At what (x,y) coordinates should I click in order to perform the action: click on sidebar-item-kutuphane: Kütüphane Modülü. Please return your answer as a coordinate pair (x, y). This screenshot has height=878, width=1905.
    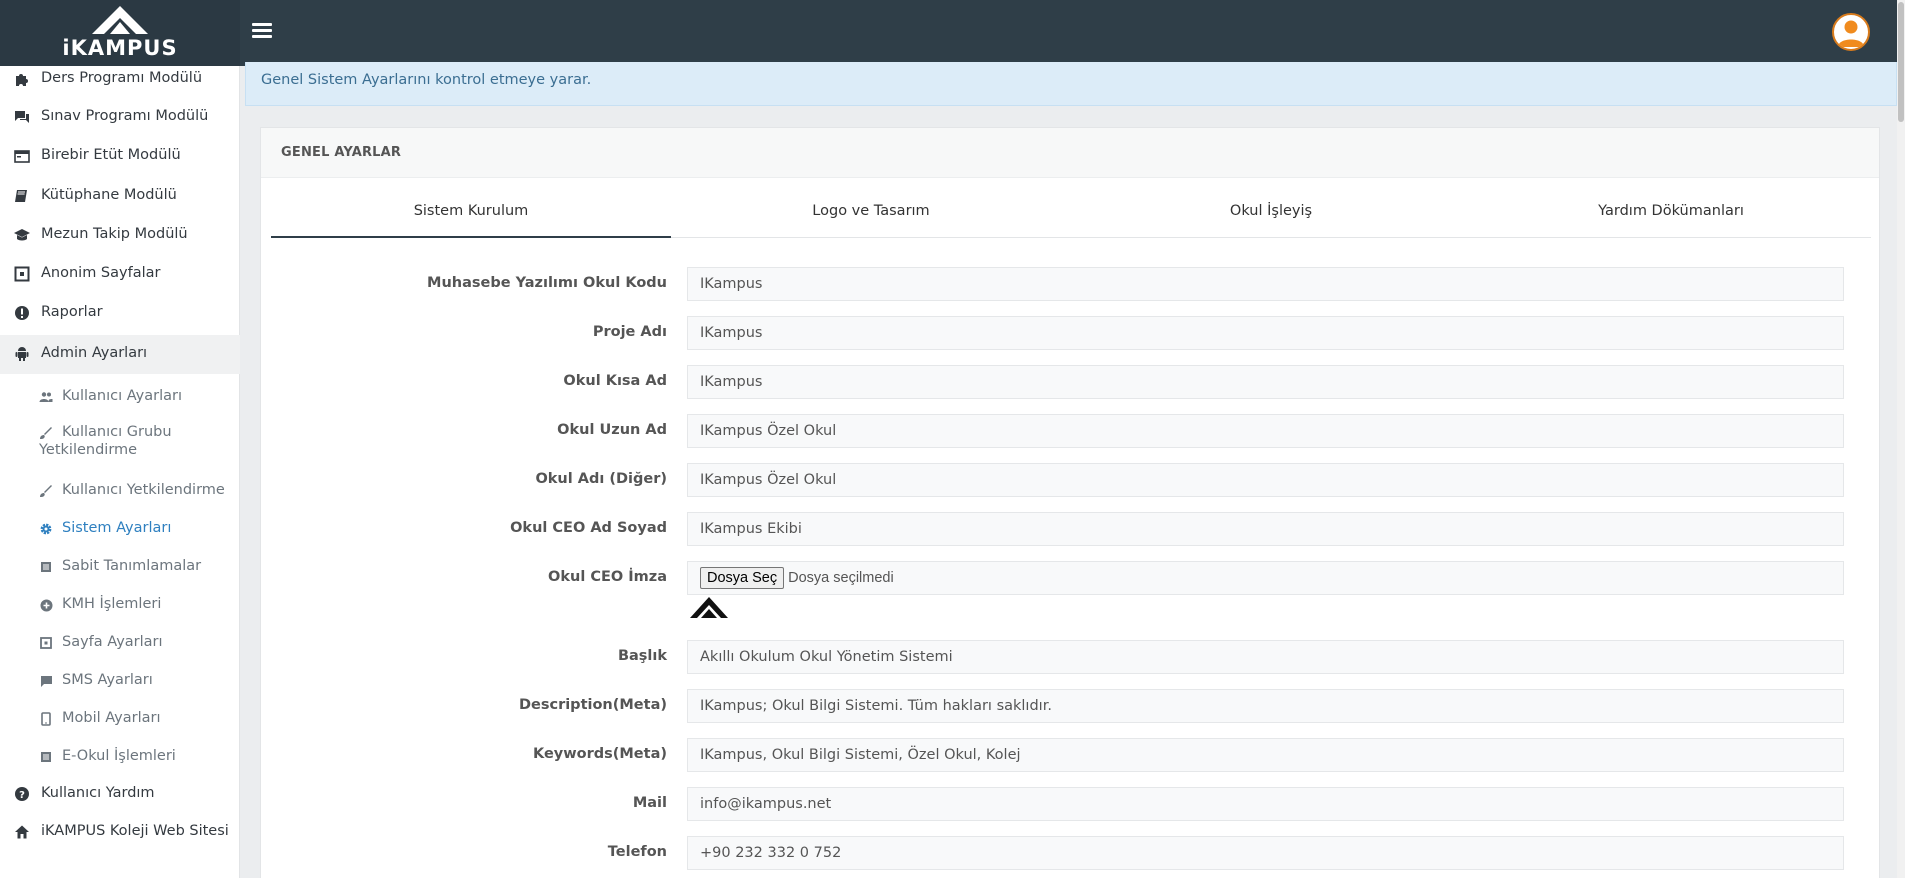
    Looking at the image, I should click on (120, 196).